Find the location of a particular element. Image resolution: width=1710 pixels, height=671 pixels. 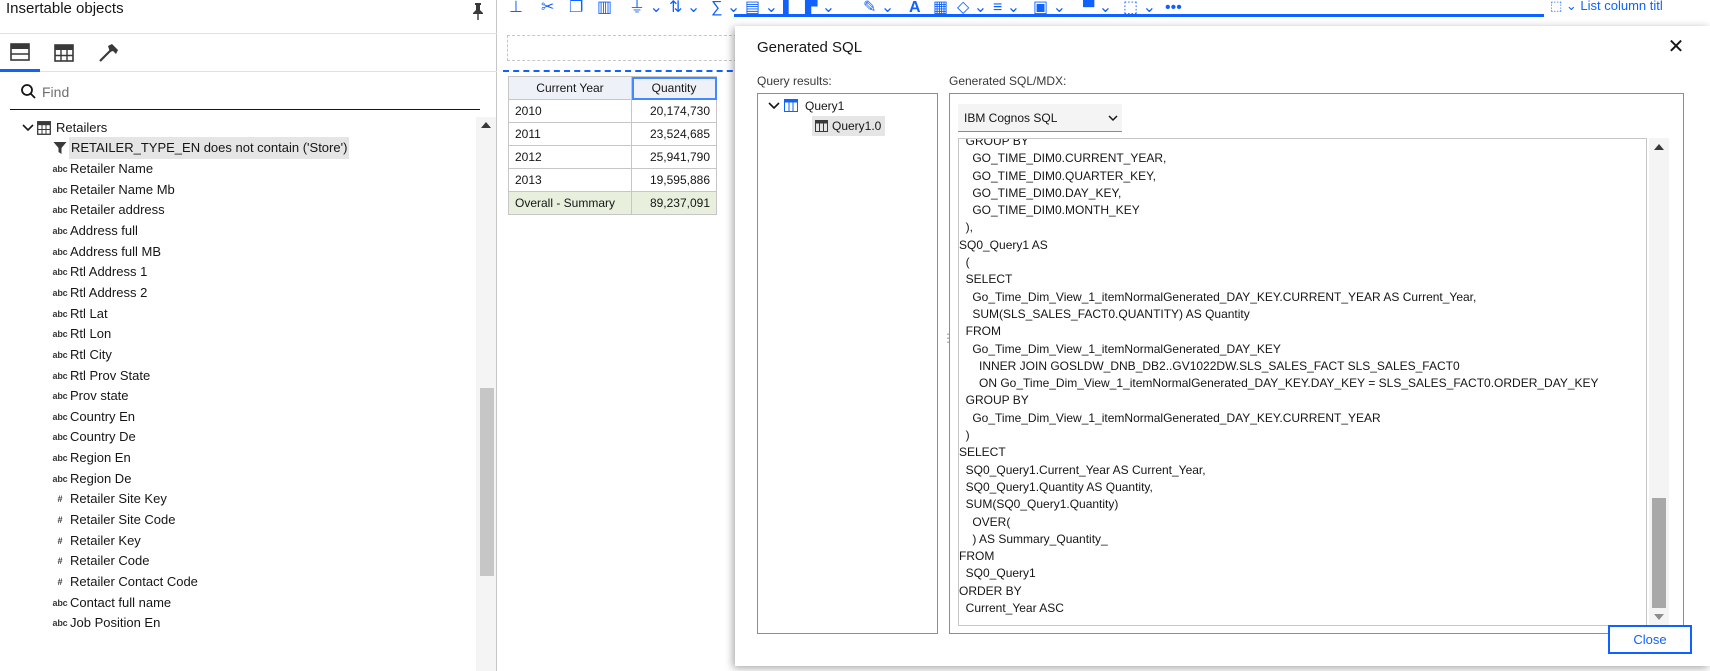

tree-item: # Retailer Site Code is located at coordinates (235, 520).